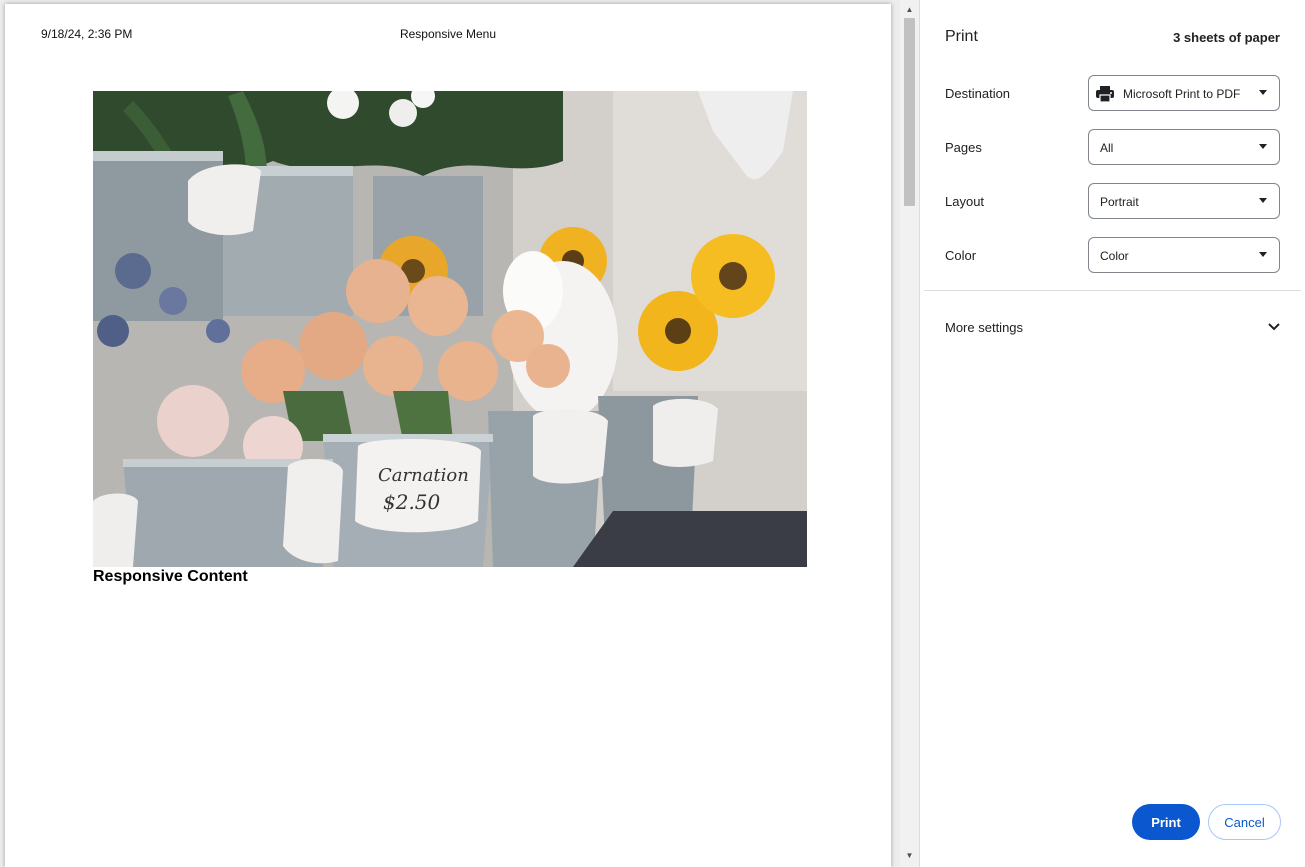  I want to click on price-tag-line1: Carnation, so click(423, 475).